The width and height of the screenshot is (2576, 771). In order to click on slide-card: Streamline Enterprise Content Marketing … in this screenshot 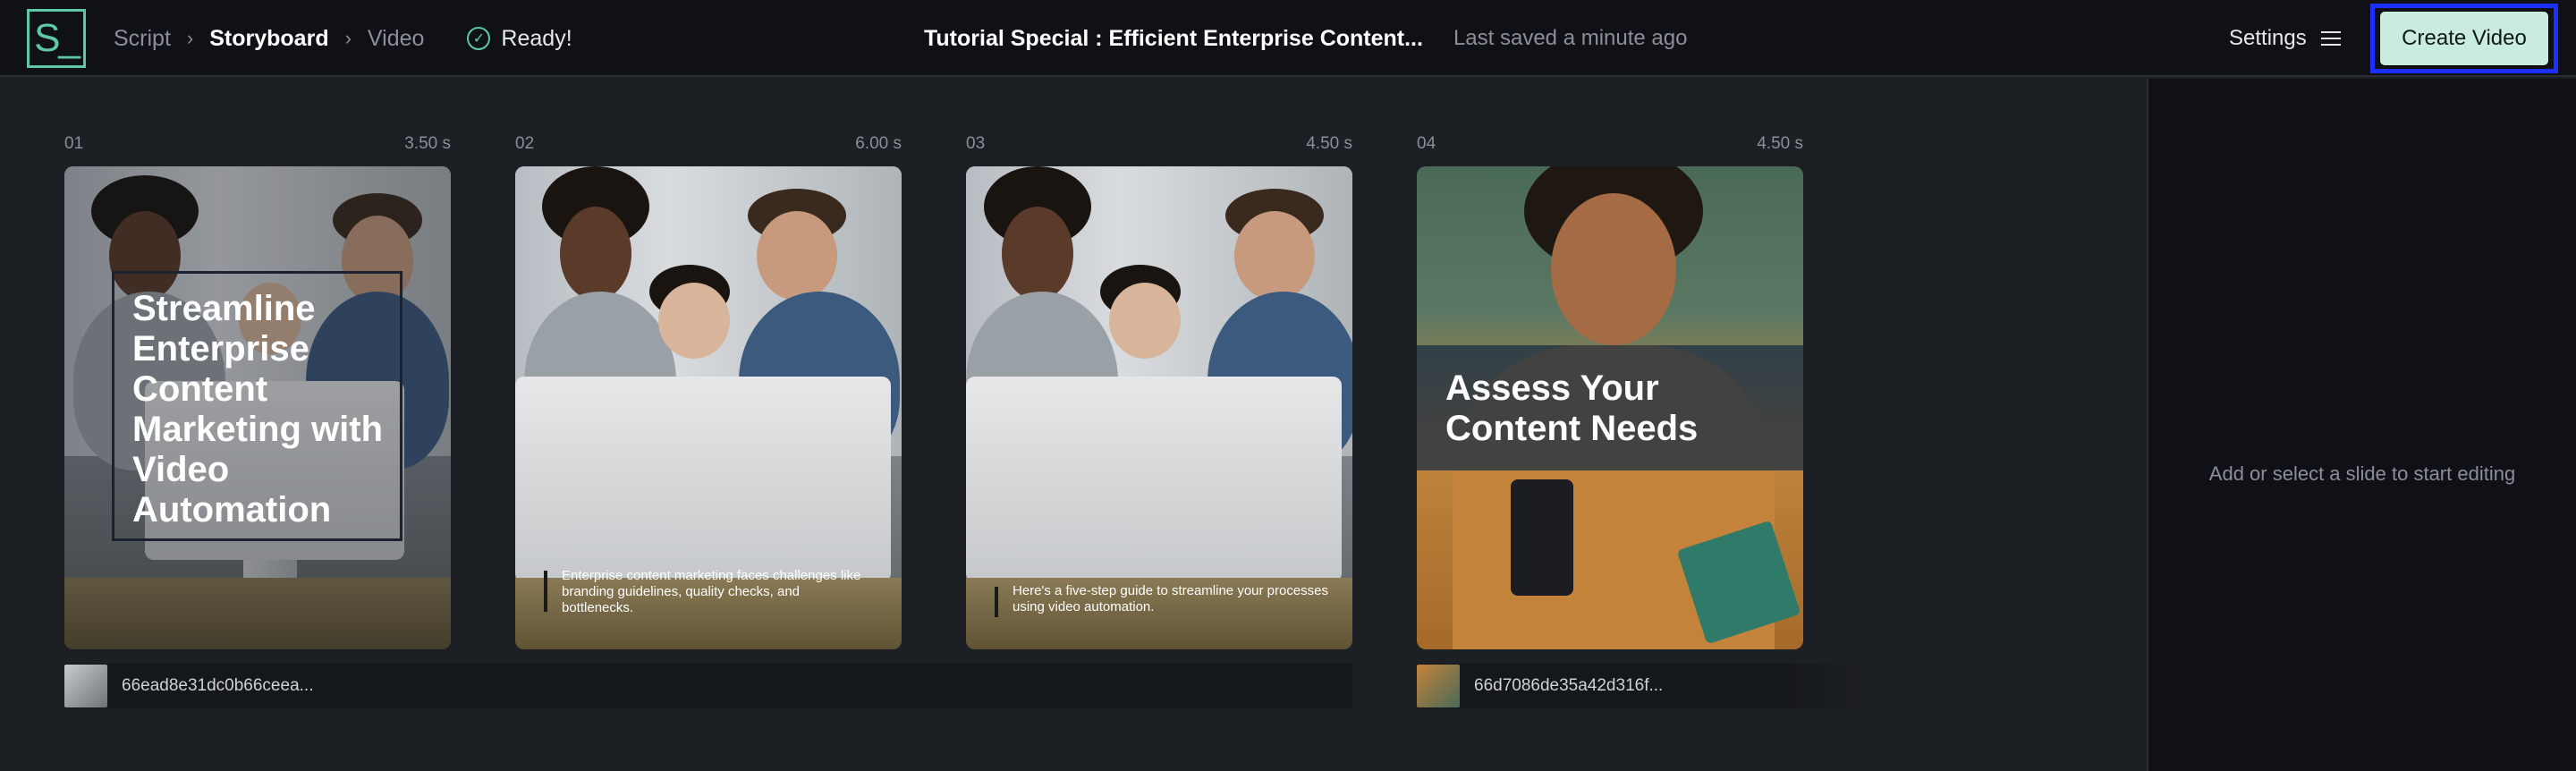, I will do `click(257, 407)`.